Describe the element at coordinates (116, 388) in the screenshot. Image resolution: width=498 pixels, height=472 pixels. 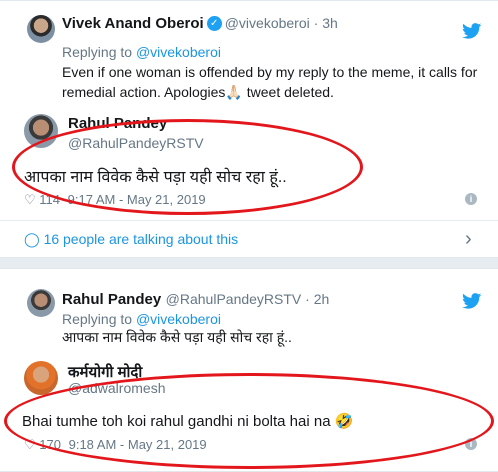
I see `quoted-author-handle: @adwalromesh` at that location.